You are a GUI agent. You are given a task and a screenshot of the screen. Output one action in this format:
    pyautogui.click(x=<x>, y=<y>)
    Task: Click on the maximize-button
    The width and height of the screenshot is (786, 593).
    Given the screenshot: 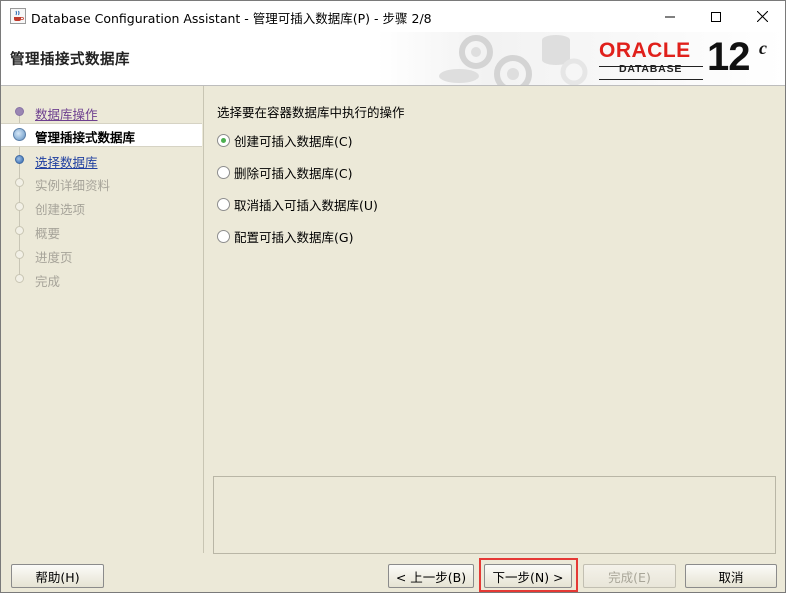 What is the action you would take?
    pyautogui.click(x=716, y=16)
    